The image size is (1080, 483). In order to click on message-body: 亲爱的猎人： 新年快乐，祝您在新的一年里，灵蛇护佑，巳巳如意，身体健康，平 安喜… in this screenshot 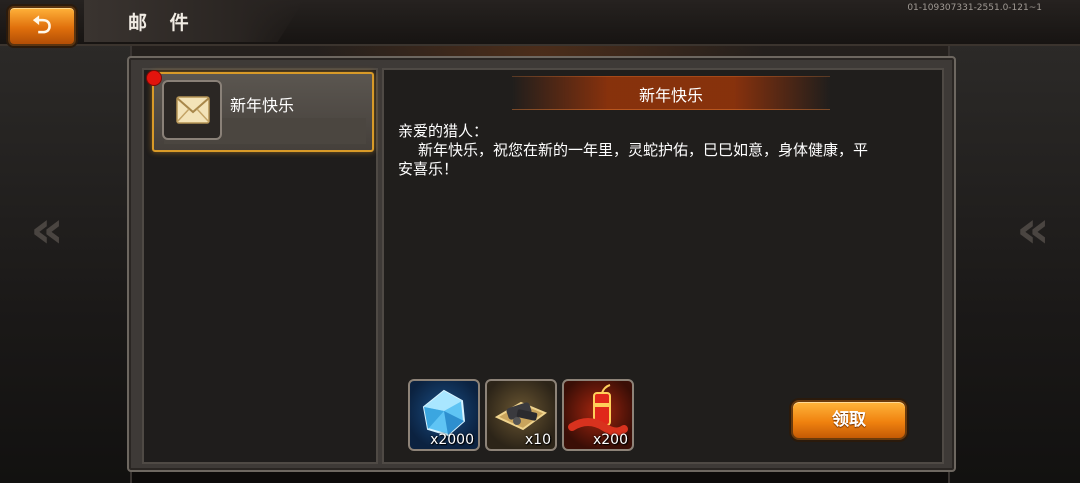, I will do `click(661, 150)`.